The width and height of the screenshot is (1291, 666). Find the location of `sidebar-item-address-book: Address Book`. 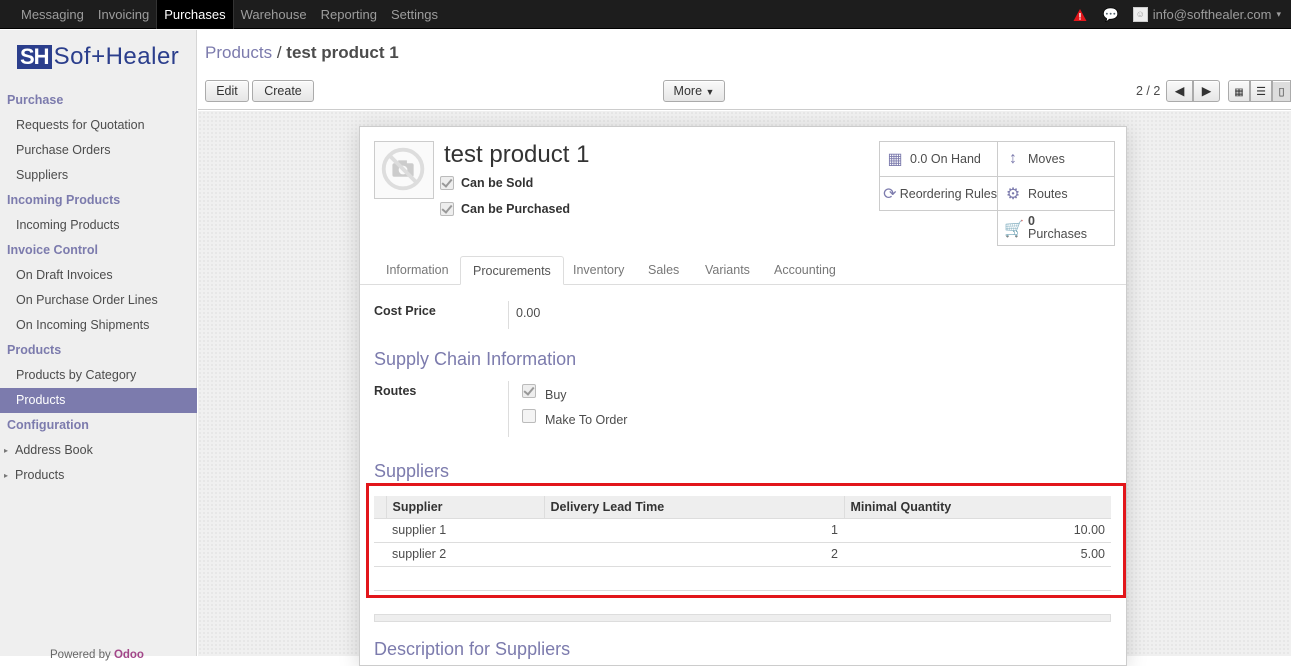

sidebar-item-address-book: Address Book is located at coordinates (98, 450).